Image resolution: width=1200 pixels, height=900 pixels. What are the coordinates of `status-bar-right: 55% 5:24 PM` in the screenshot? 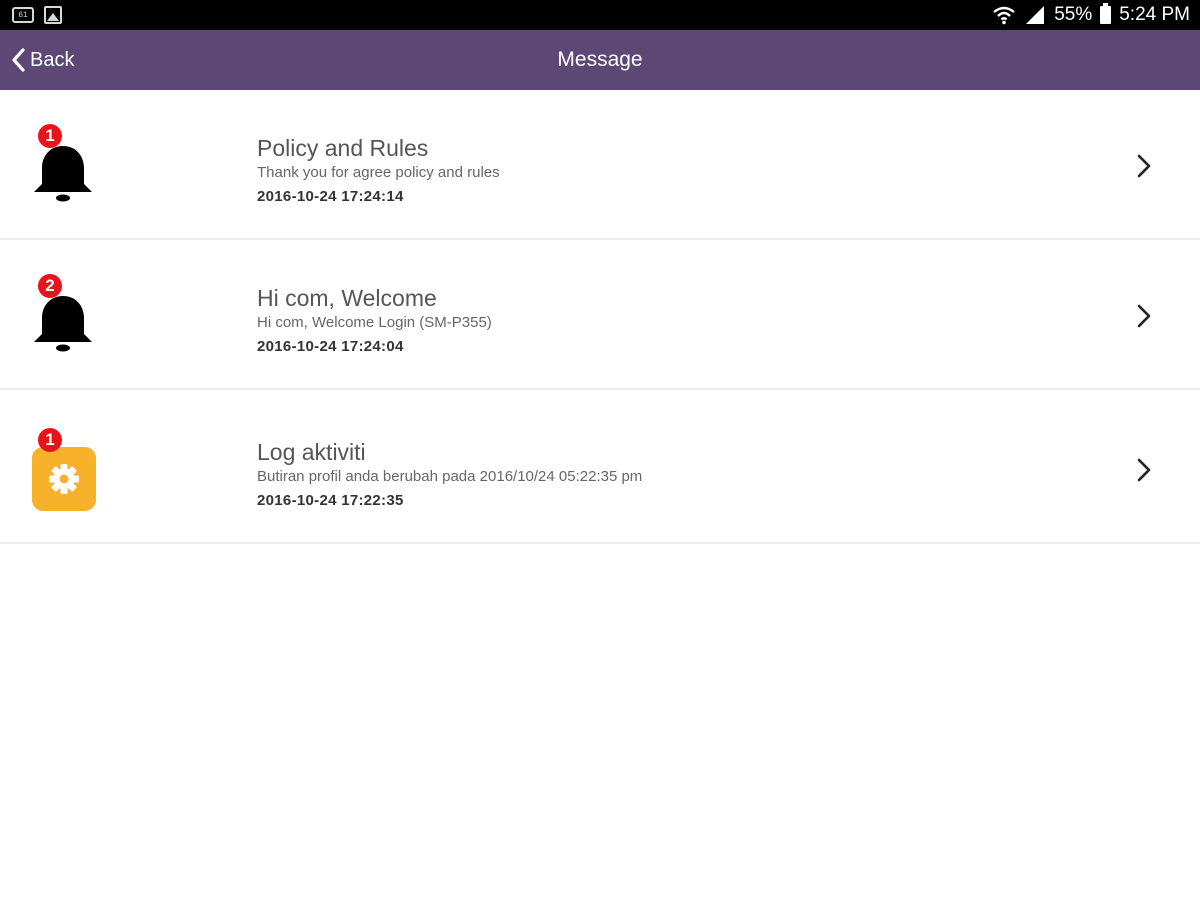 It's located at (1091, 14).